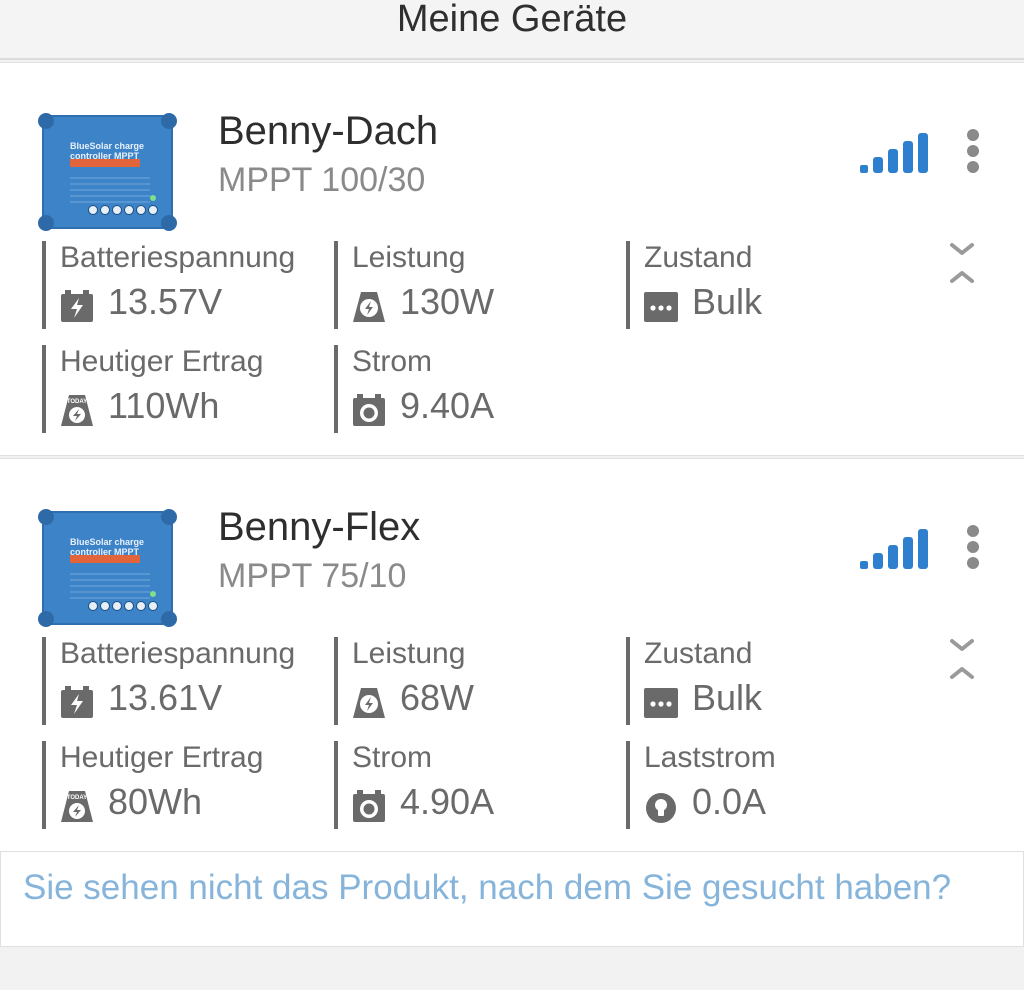  What do you see at coordinates (476, 681) in the screenshot?
I see `metric-power: Leistung 68W` at bounding box center [476, 681].